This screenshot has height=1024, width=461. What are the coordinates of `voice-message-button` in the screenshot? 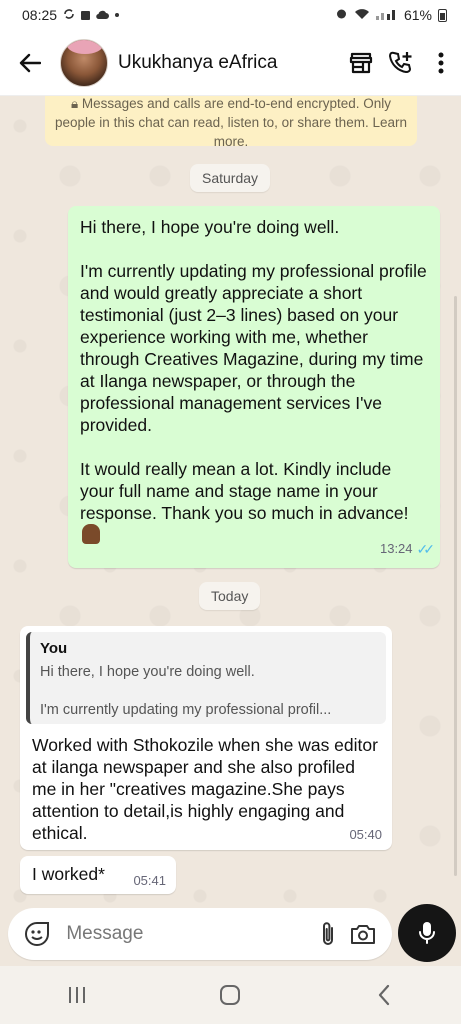 It's located at (427, 933).